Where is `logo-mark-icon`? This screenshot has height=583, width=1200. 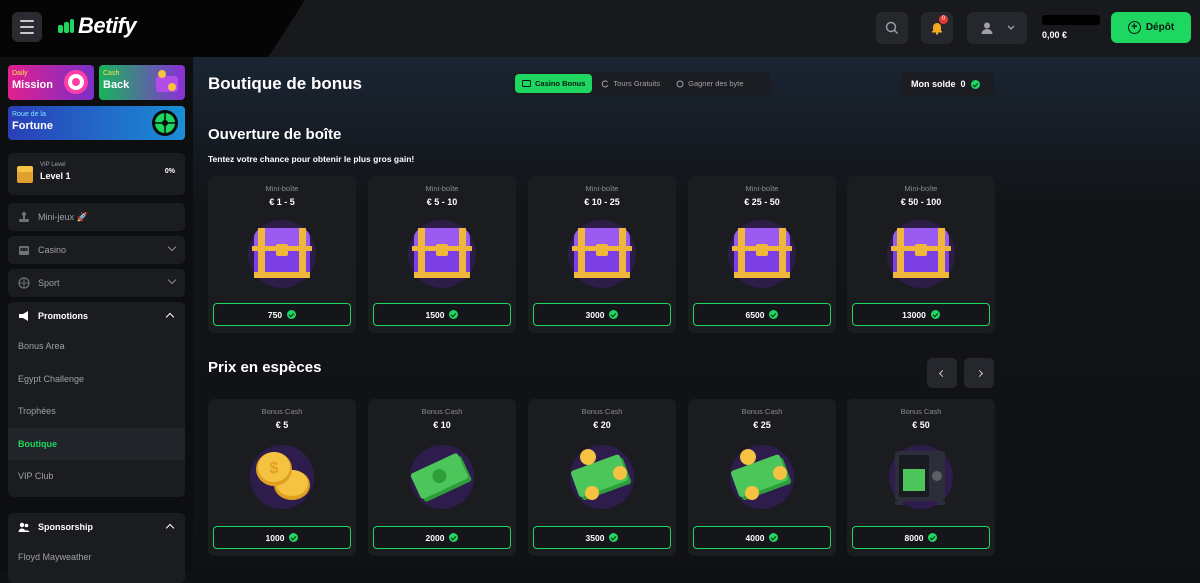
logo-mark-icon is located at coordinates (66, 26).